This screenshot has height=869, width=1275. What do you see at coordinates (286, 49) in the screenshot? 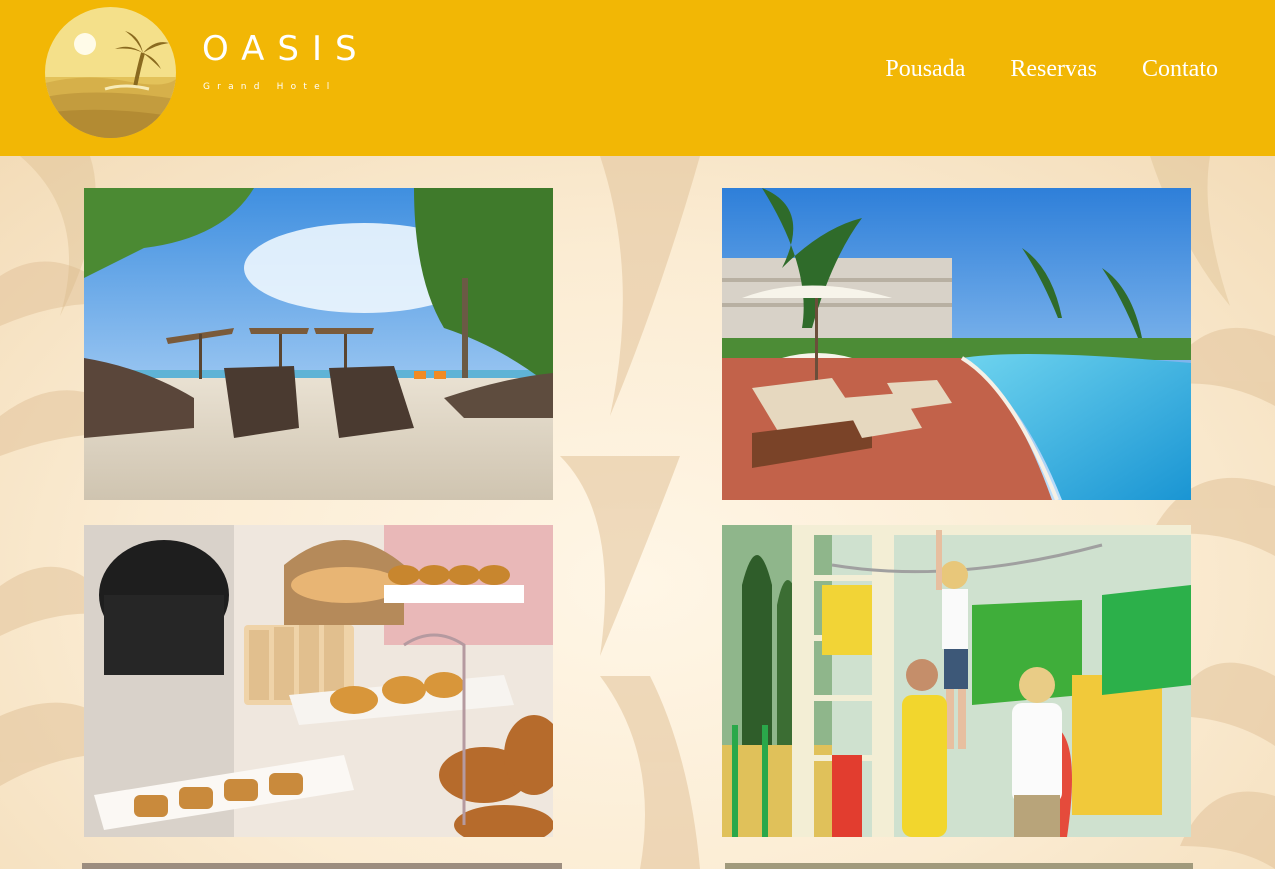
I see `brand-name: OASIS` at bounding box center [286, 49].